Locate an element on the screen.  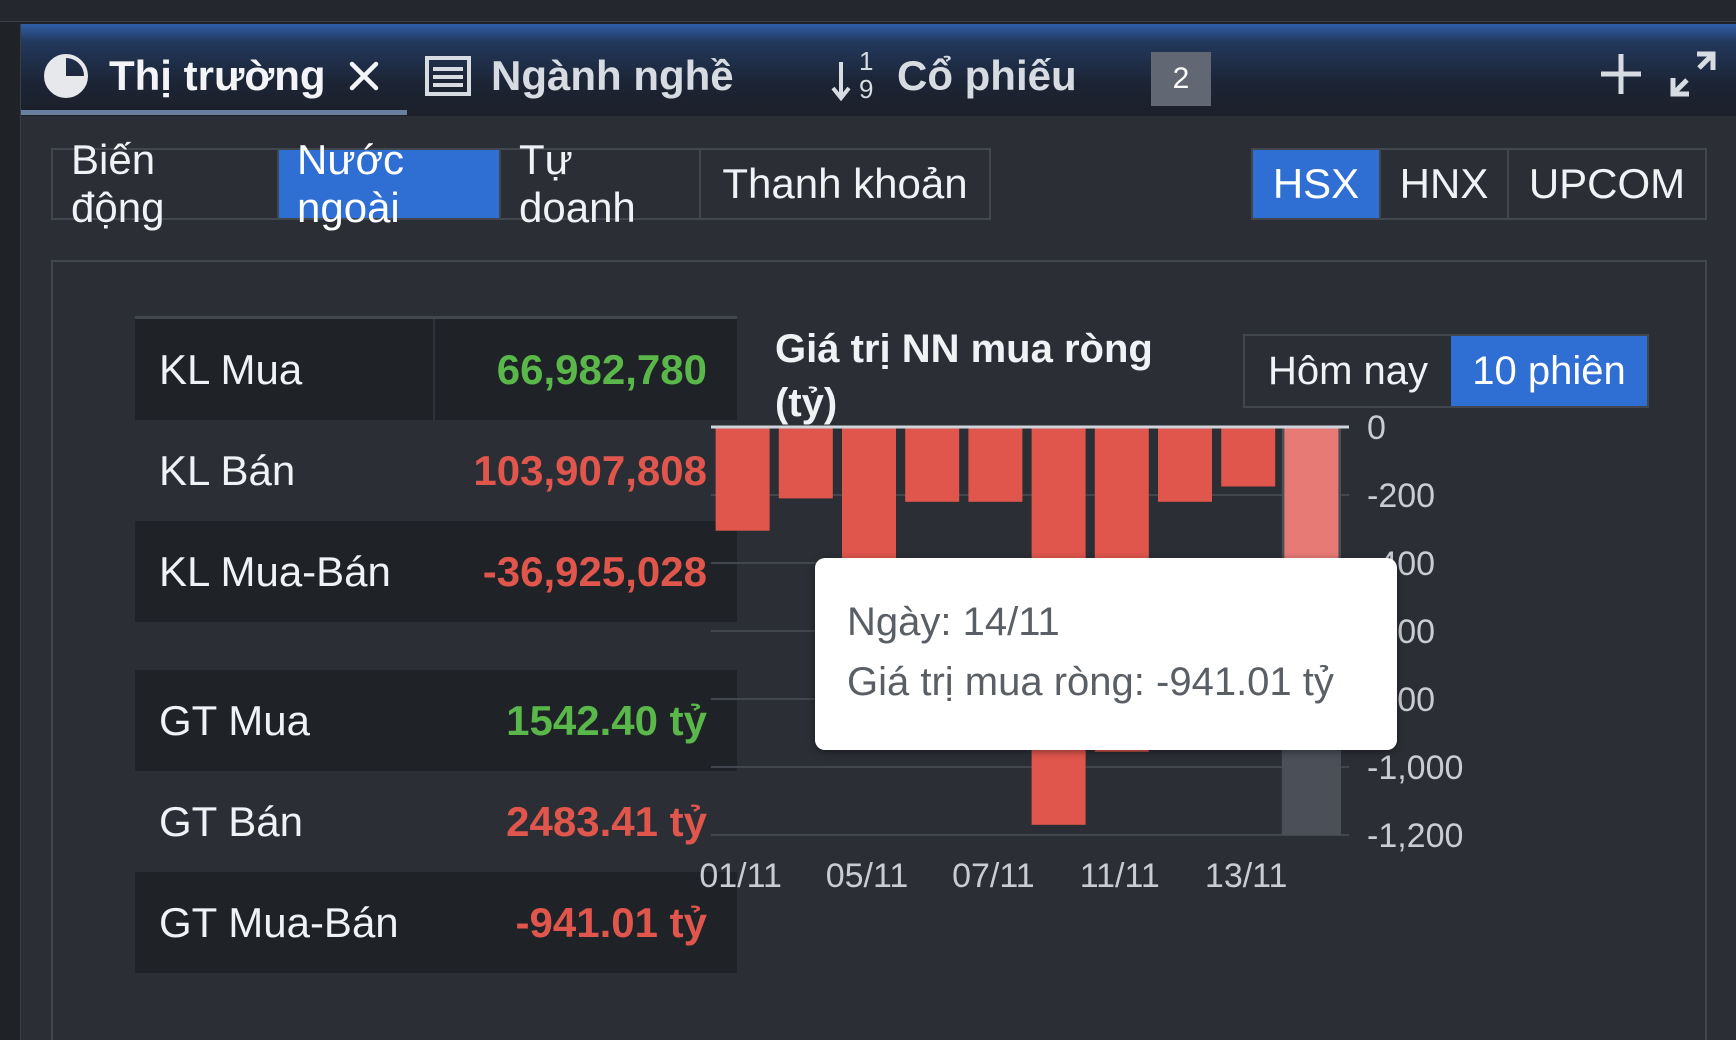
chart-tooltip: Ngày: 14/11 Giá trị mua ròng: -941.01 tỷ is located at coordinates (1106, 654).